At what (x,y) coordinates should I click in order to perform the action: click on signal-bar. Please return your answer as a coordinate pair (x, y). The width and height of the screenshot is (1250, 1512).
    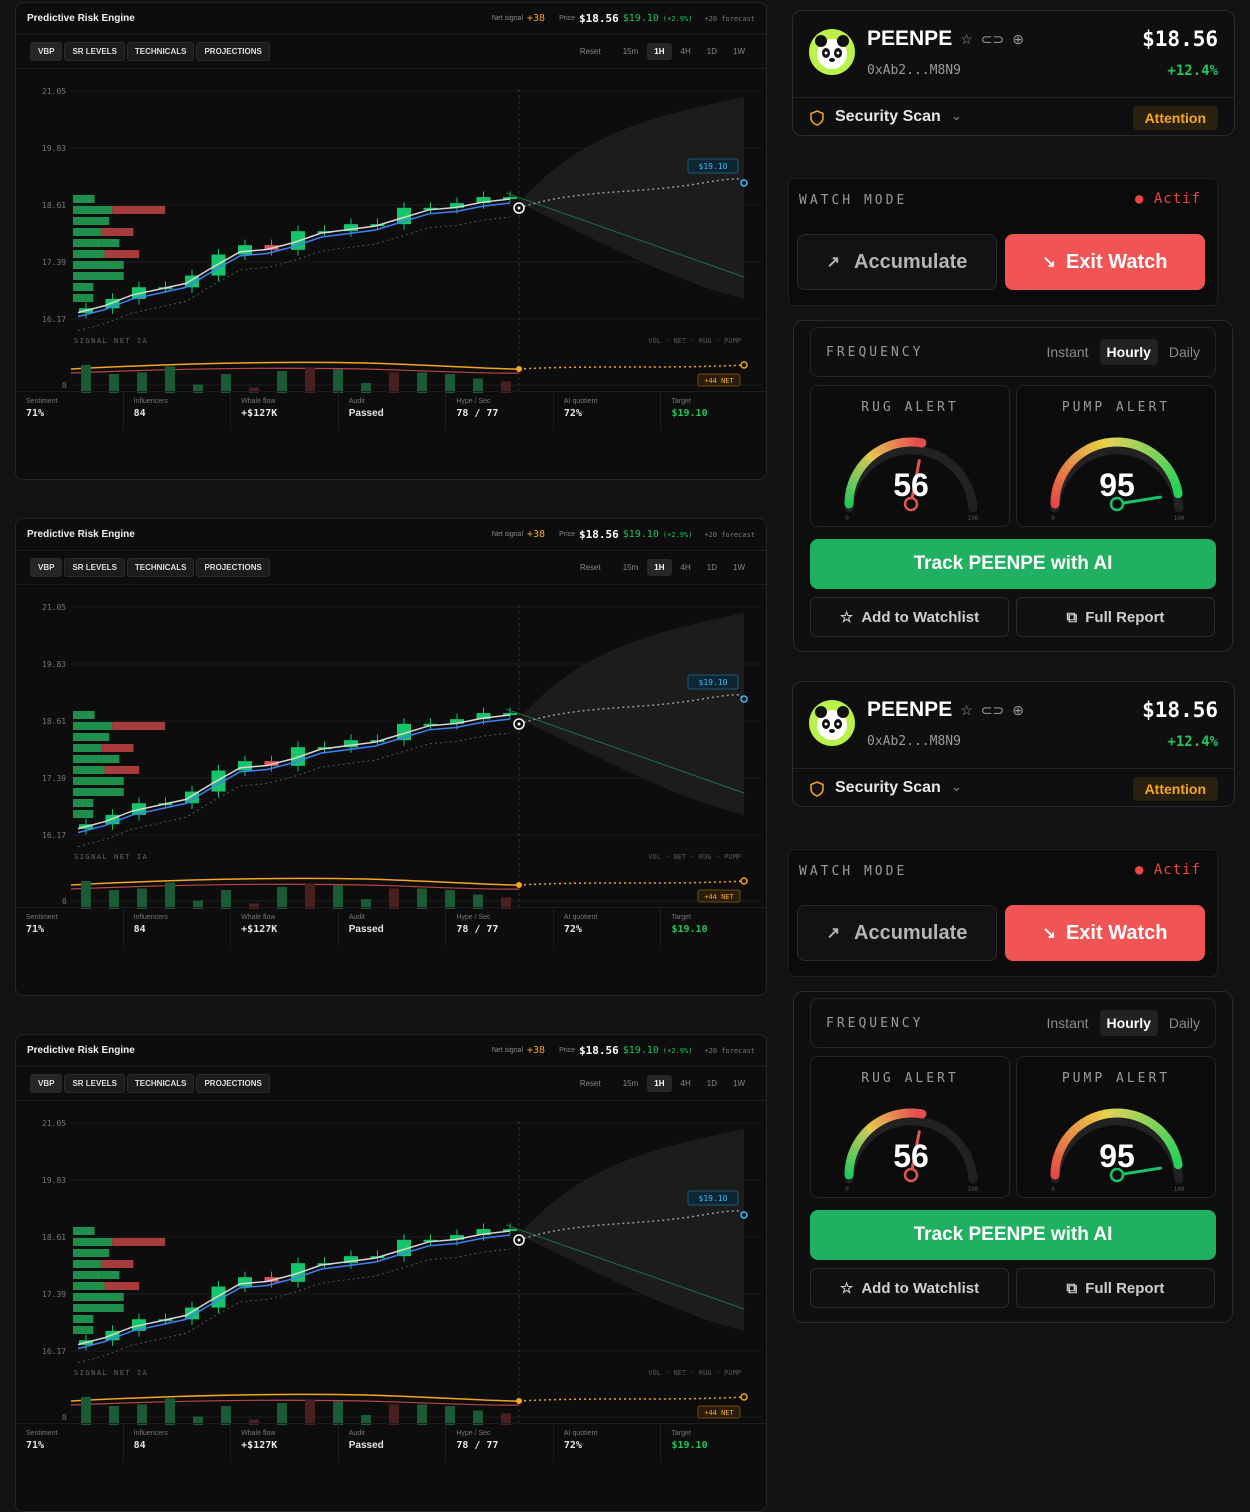
    Looking at the image, I should click on (282, 898).